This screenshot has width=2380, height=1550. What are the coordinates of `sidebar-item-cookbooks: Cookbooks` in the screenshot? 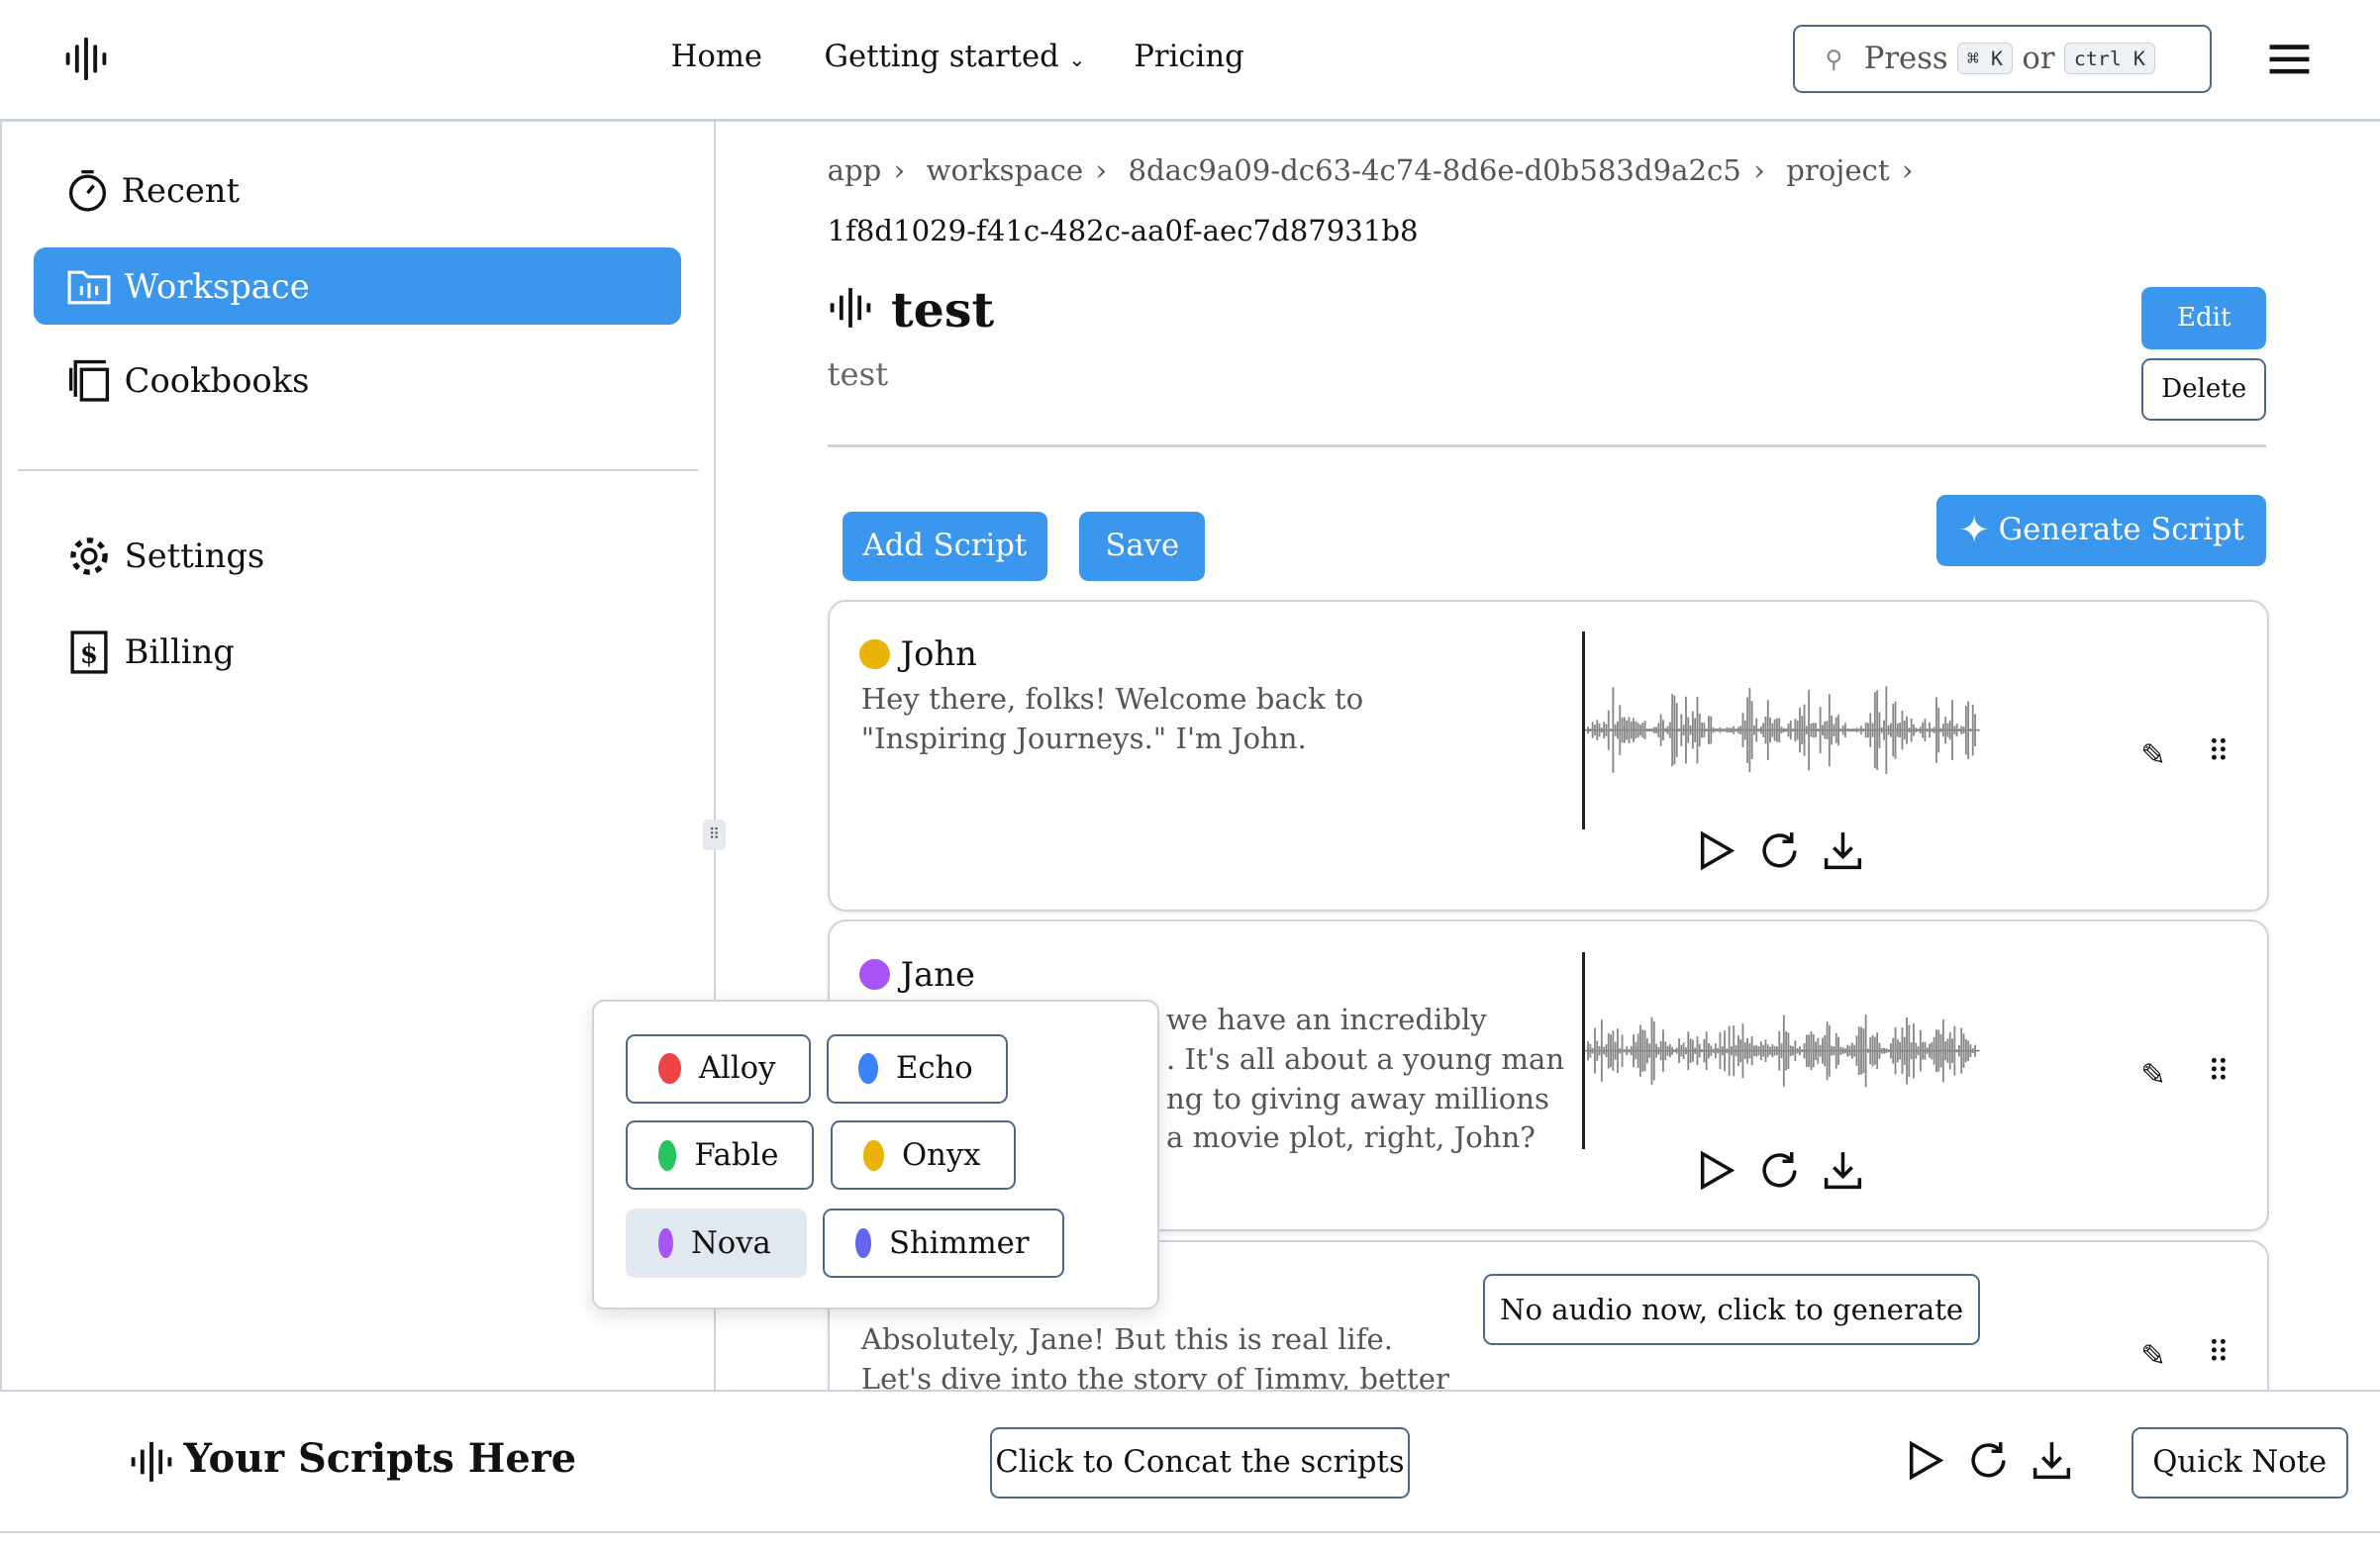 It's located at (358, 380).